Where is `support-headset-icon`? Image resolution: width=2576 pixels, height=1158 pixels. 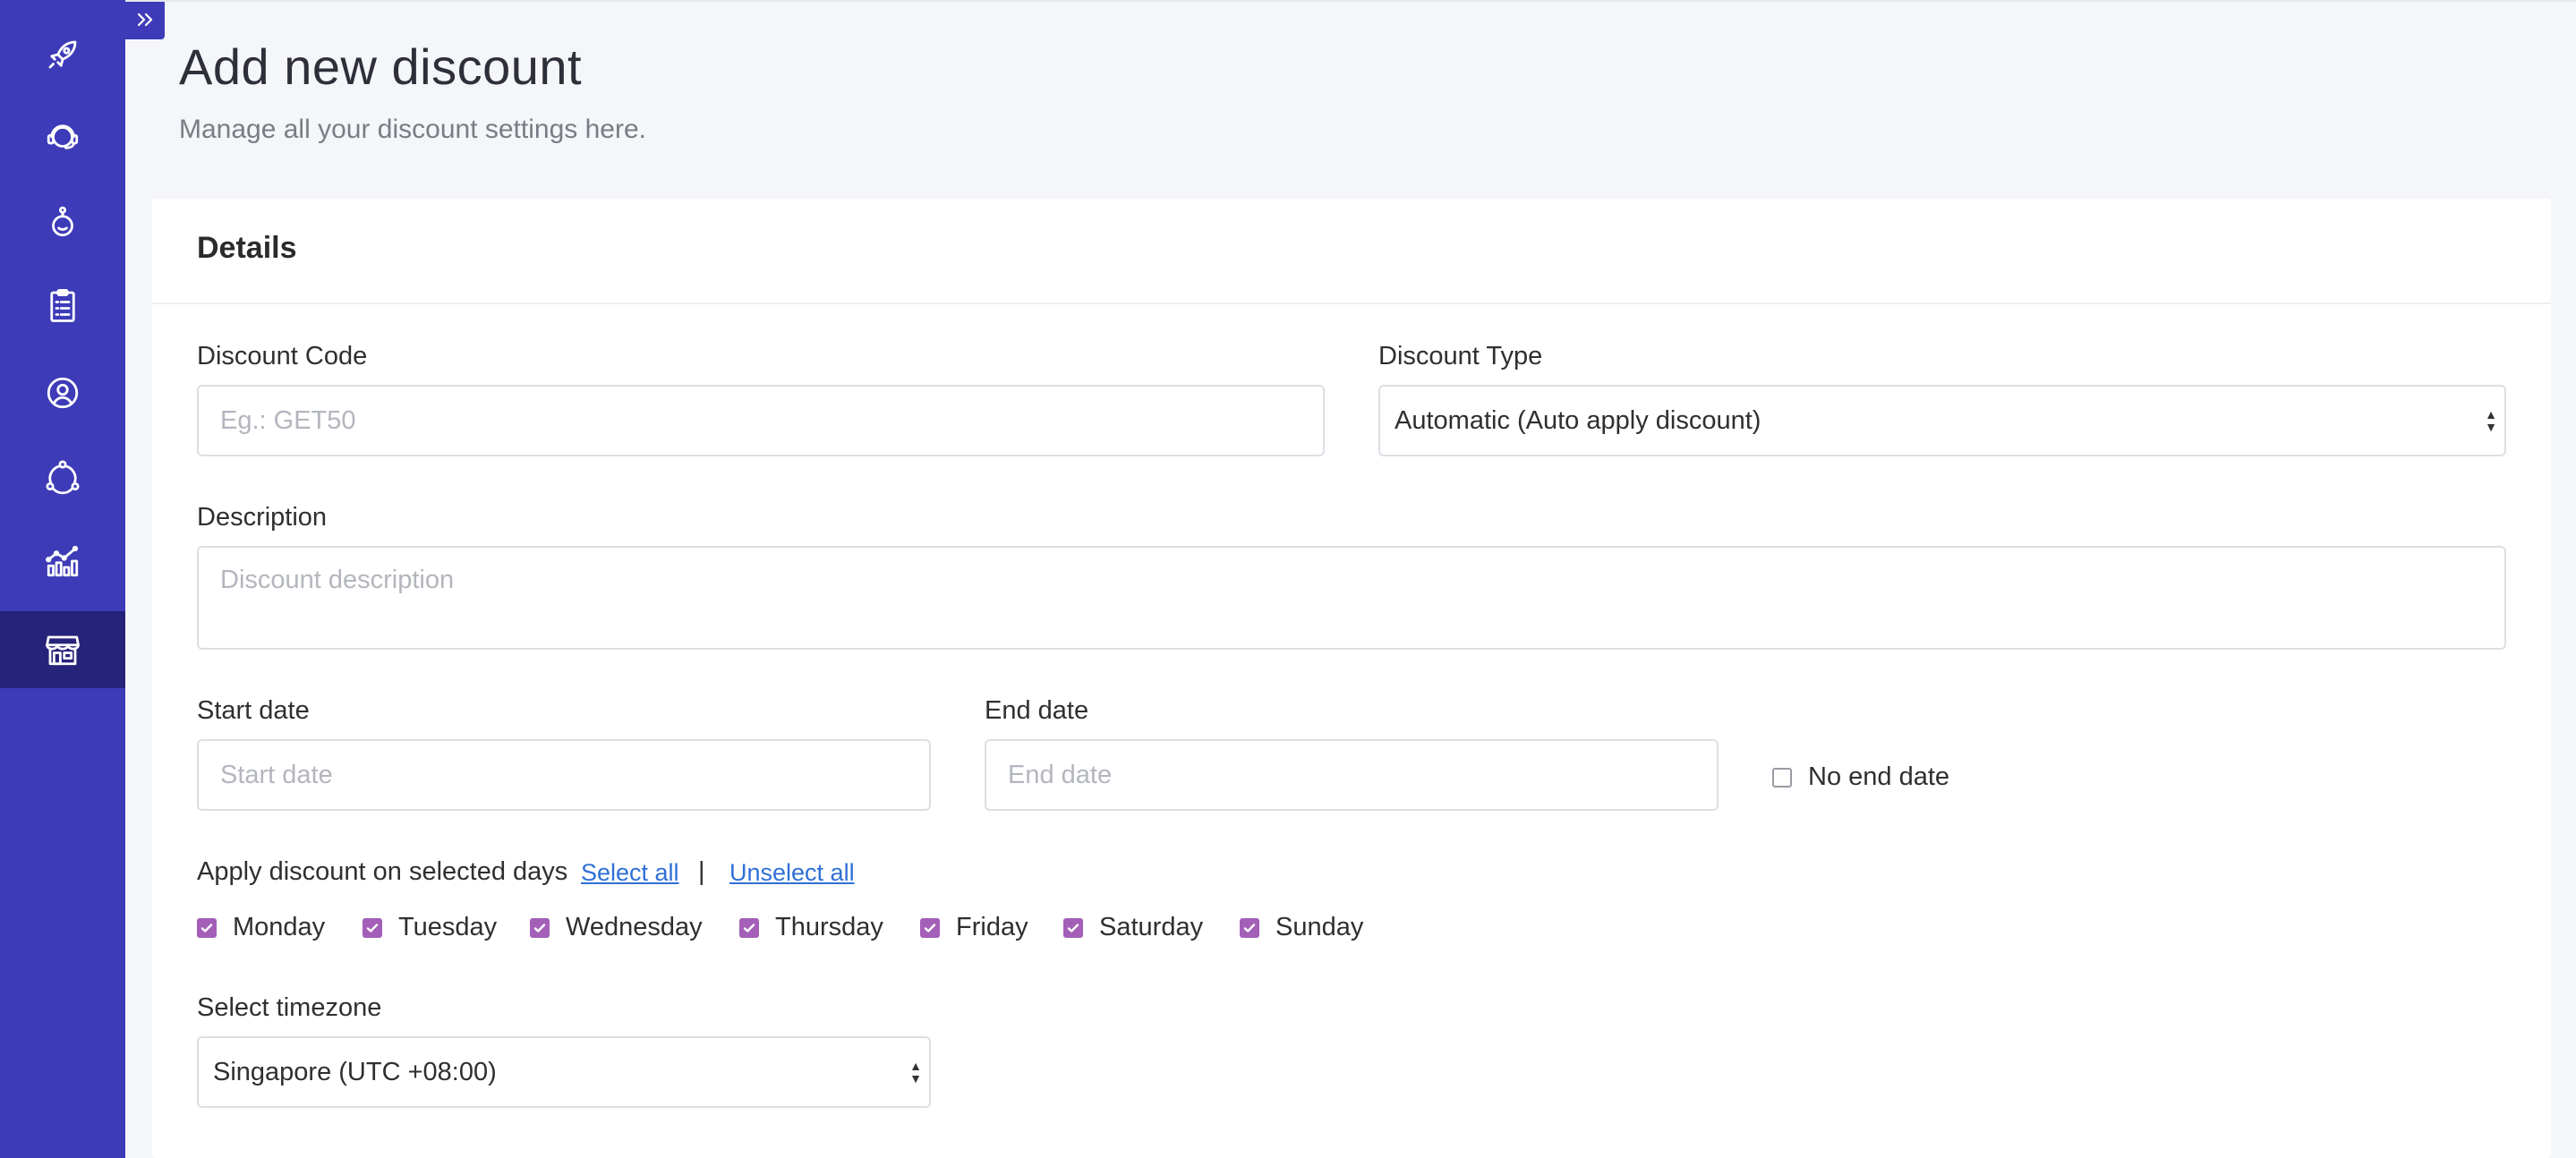
support-headset-icon is located at coordinates (63, 136).